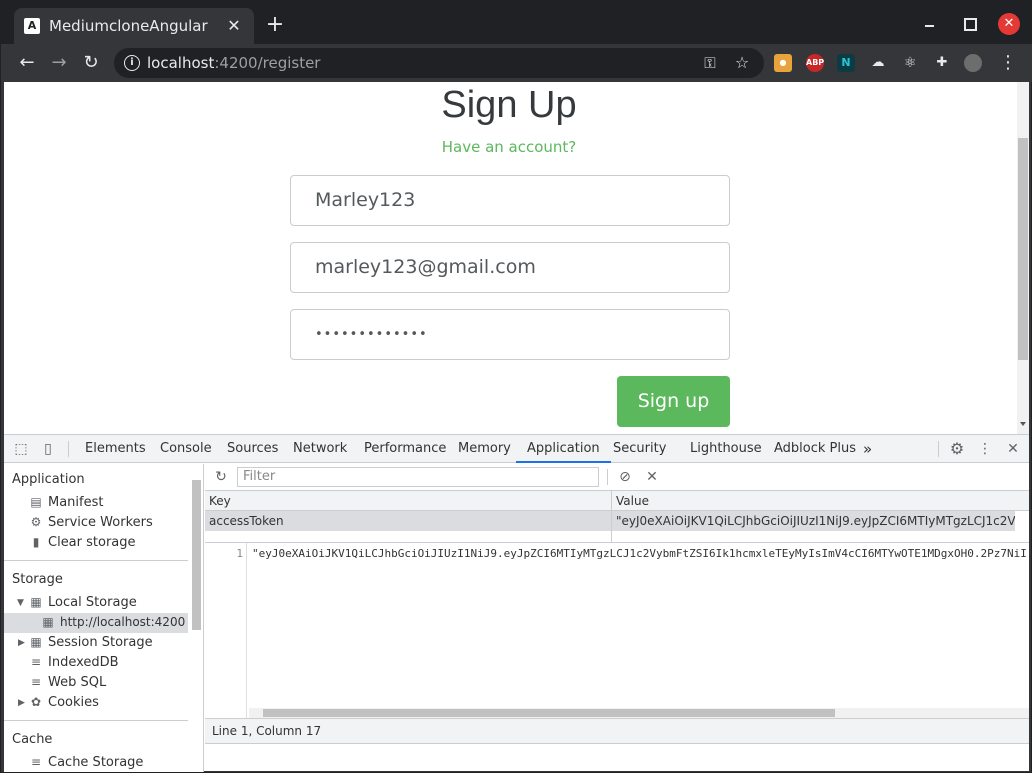 The width and height of the screenshot is (1032, 773). What do you see at coordinates (673, 401) in the screenshot?
I see `sign-up-button: Sign up` at bounding box center [673, 401].